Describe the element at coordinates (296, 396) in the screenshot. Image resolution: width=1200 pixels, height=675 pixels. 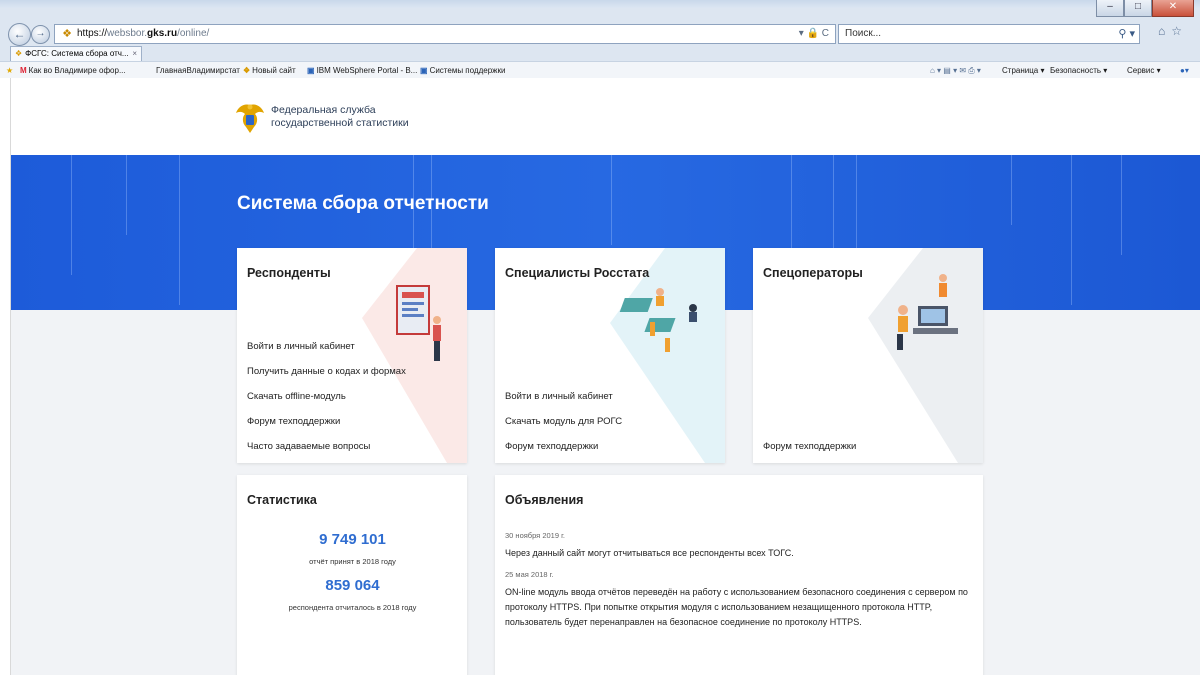
I see `link-download-offline: Скачать offline-модуль` at that location.